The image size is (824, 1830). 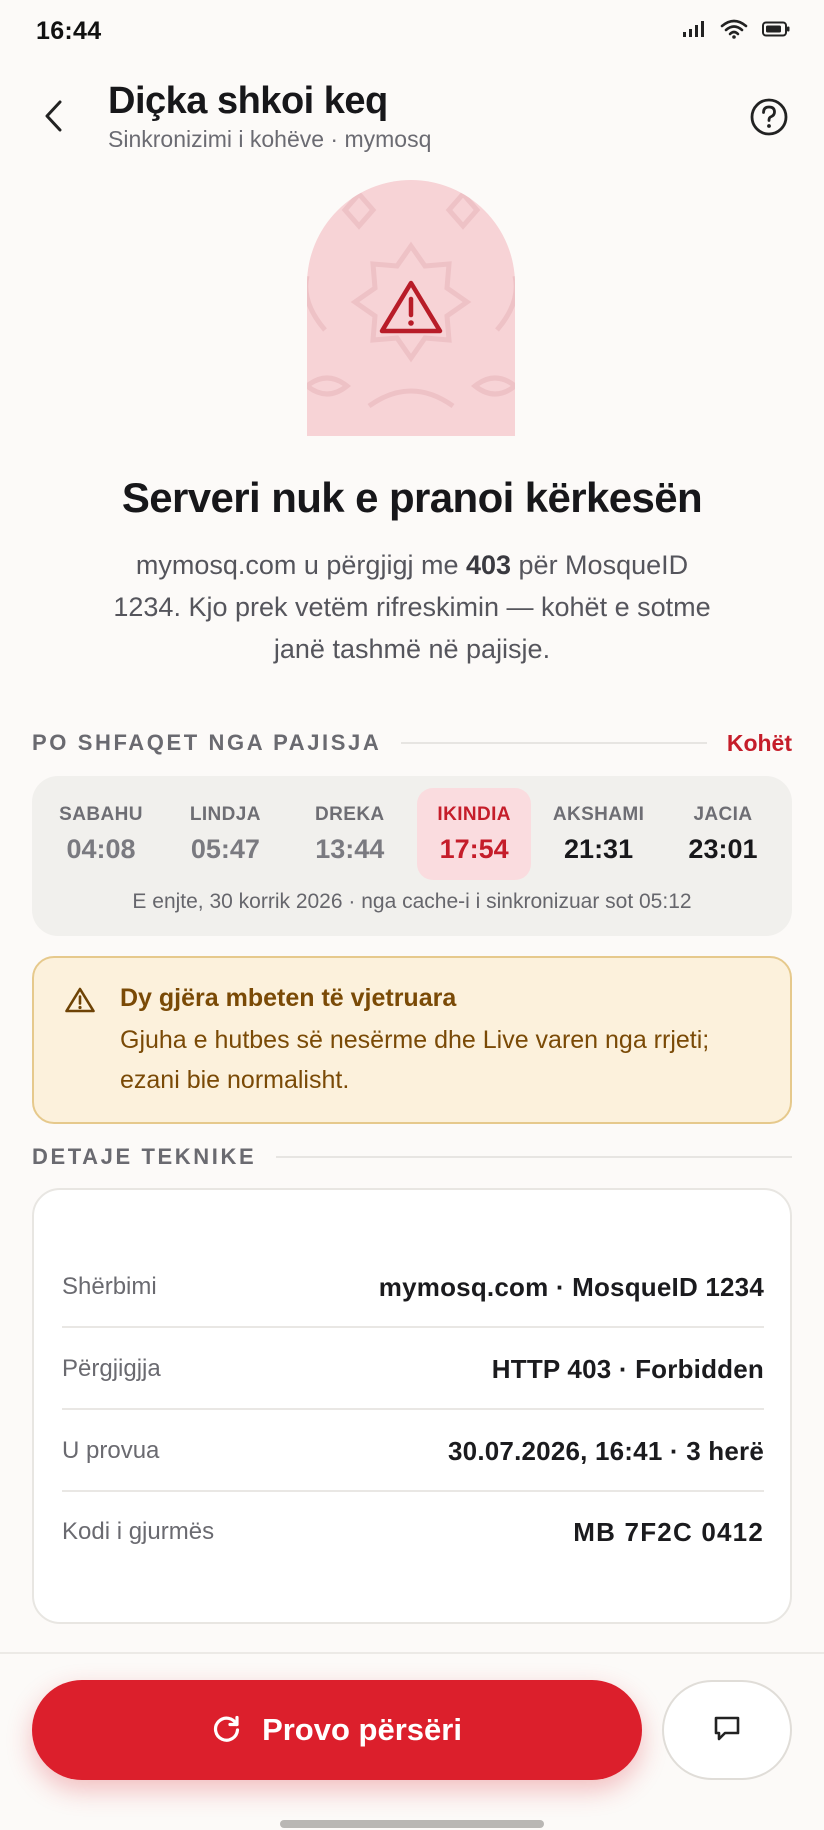 I want to click on error-illustration, so click(x=411, y=308).